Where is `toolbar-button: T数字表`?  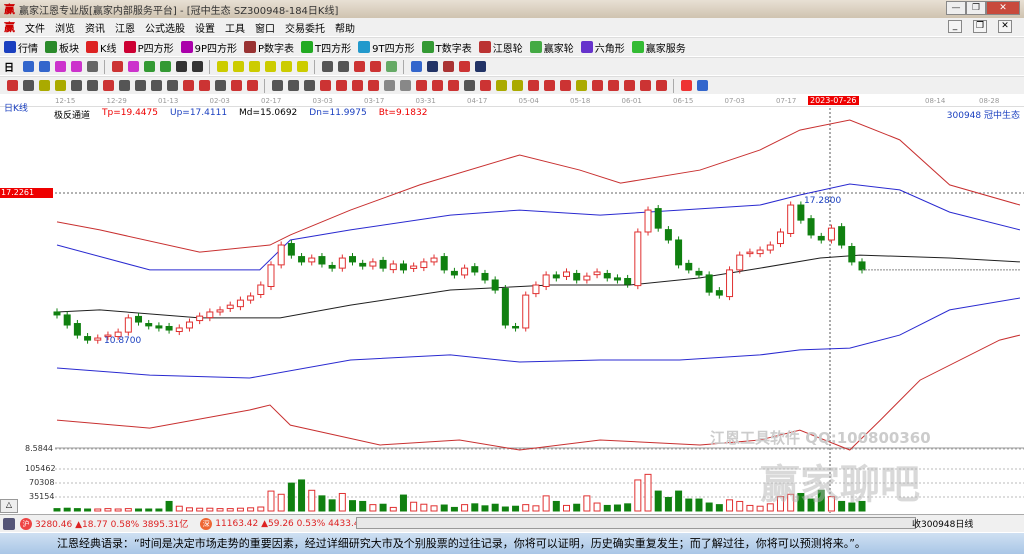
toolbar-button: T数字表 is located at coordinates (446, 47).